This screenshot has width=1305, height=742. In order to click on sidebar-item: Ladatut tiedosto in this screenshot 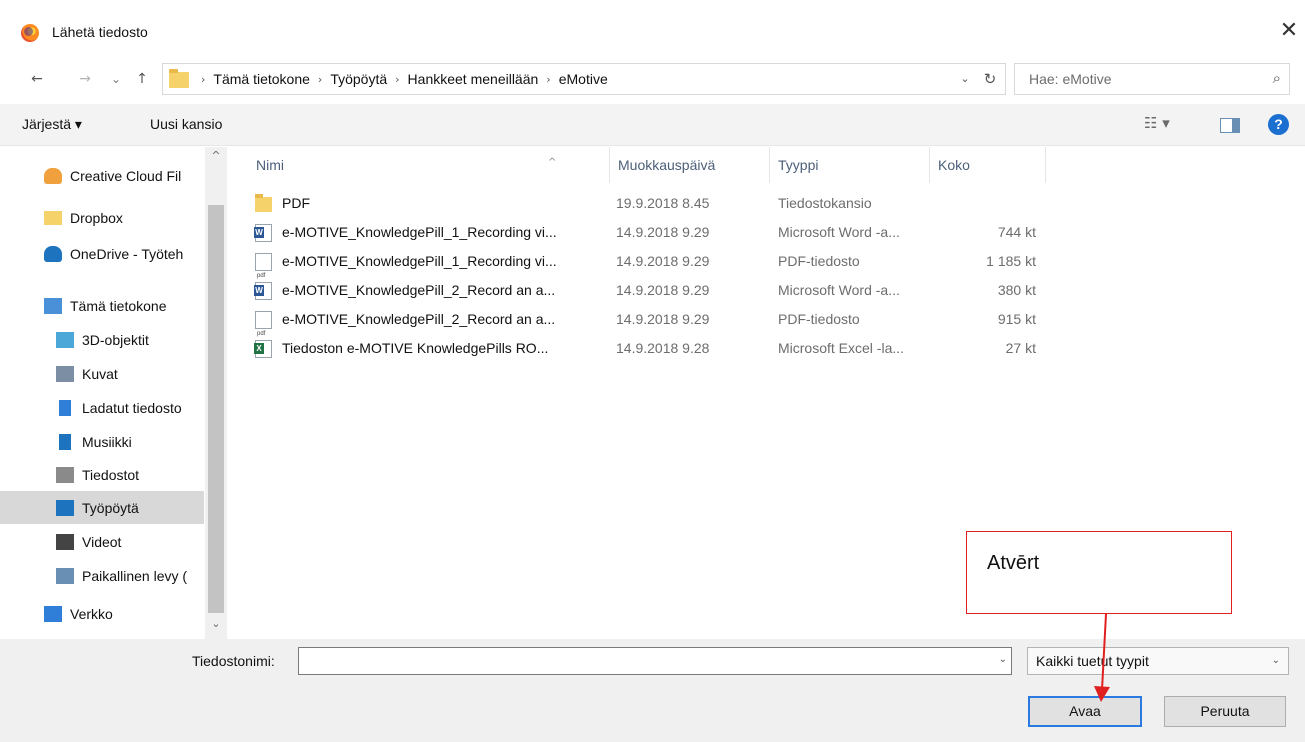, I will do `click(102, 407)`.